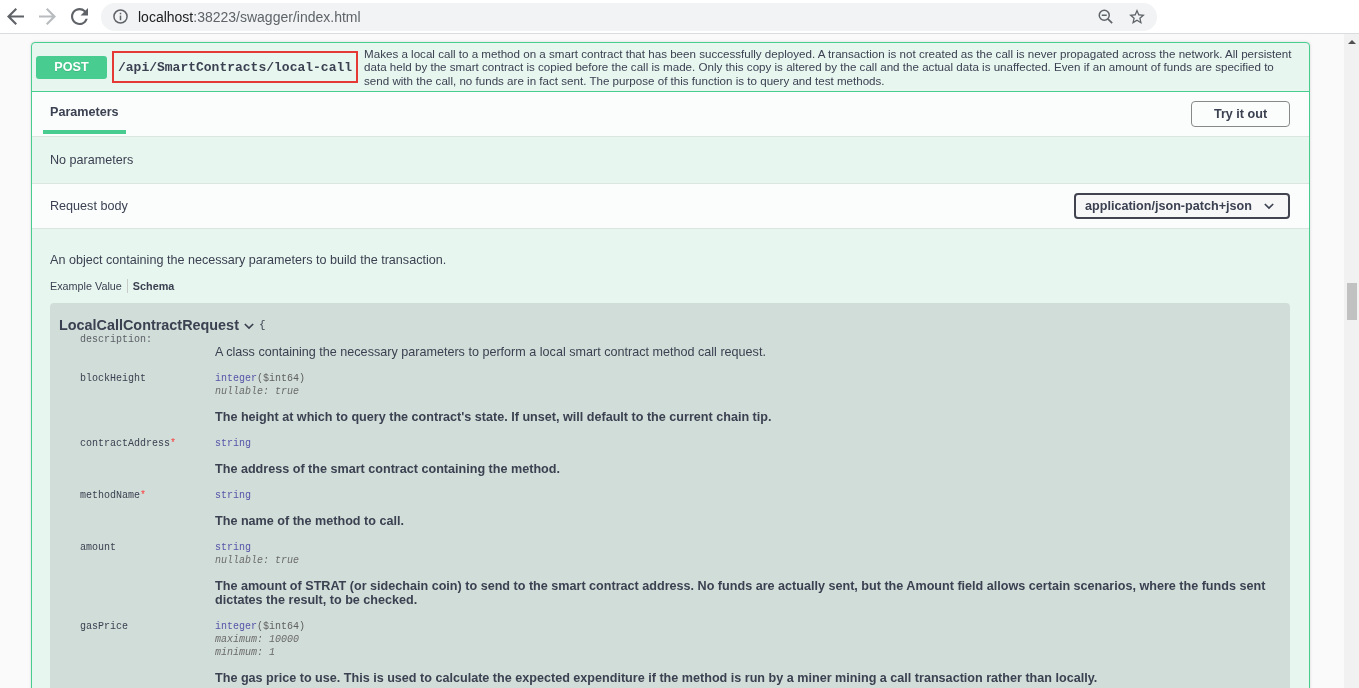  I want to click on property-name: contractAddress, so click(125, 443).